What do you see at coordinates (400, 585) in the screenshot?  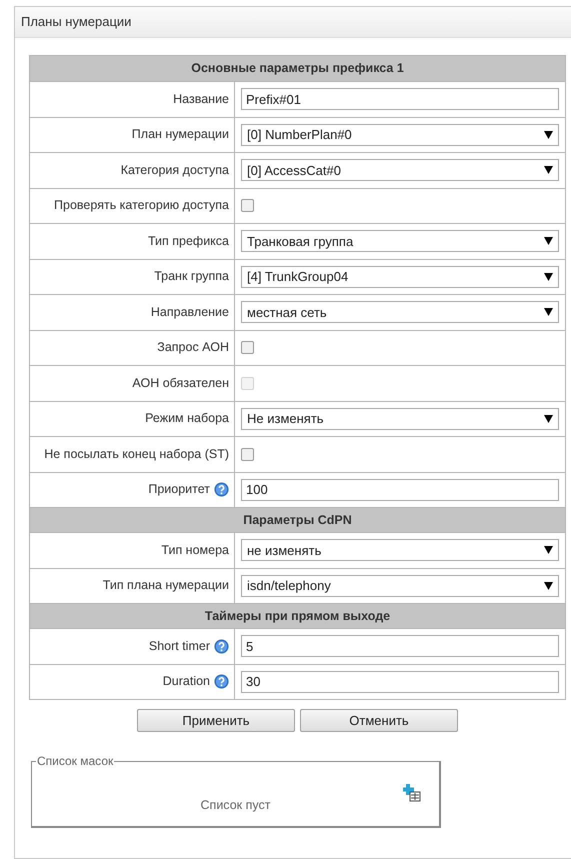 I see `dropdown: isdn/telephony` at bounding box center [400, 585].